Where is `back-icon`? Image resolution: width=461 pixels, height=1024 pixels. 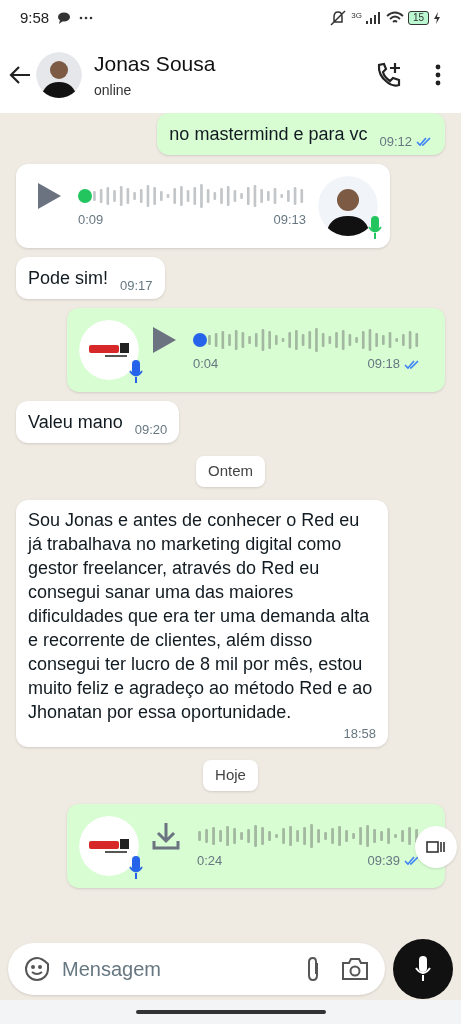
back-icon is located at coordinates (20, 74).